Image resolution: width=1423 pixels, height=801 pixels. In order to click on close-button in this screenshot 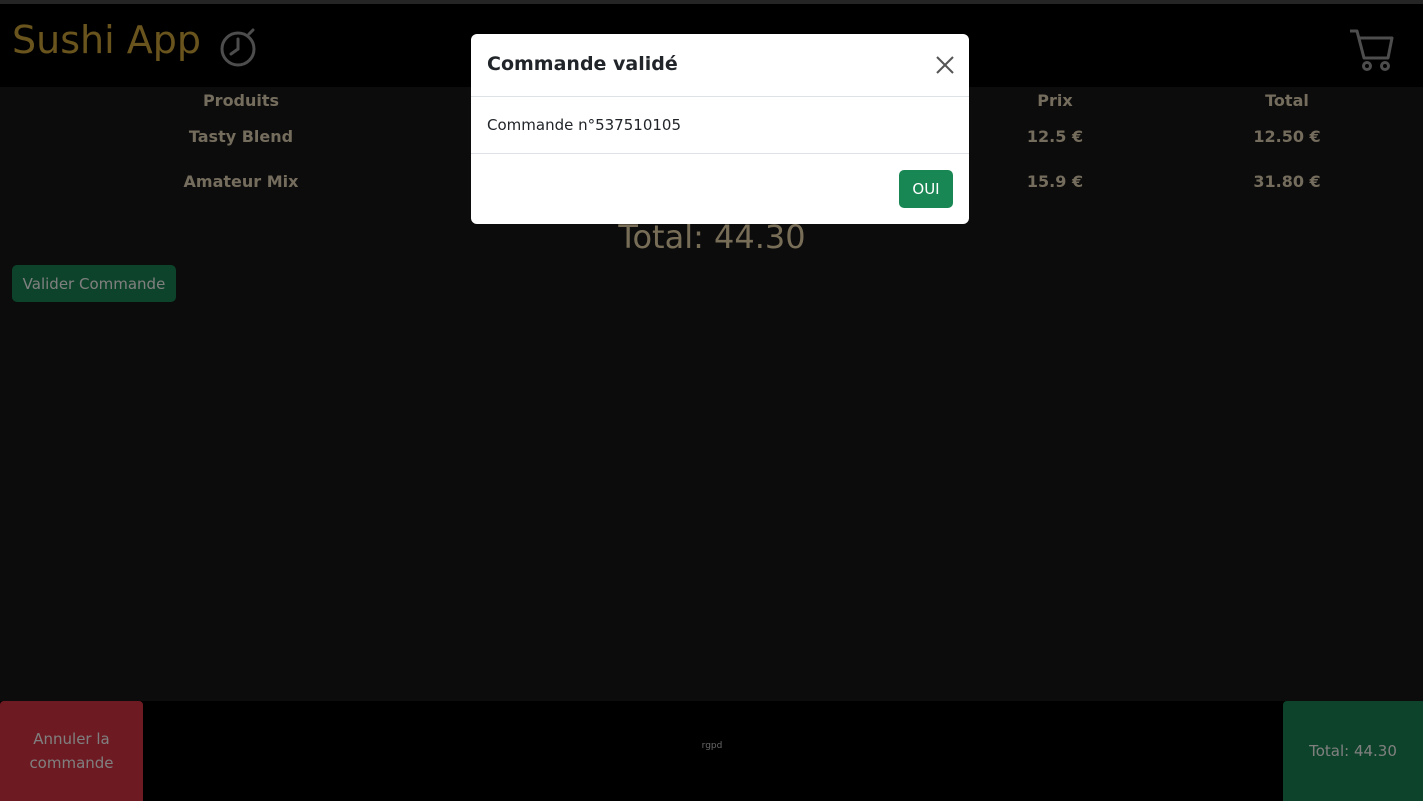, I will do `click(945, 66)`.